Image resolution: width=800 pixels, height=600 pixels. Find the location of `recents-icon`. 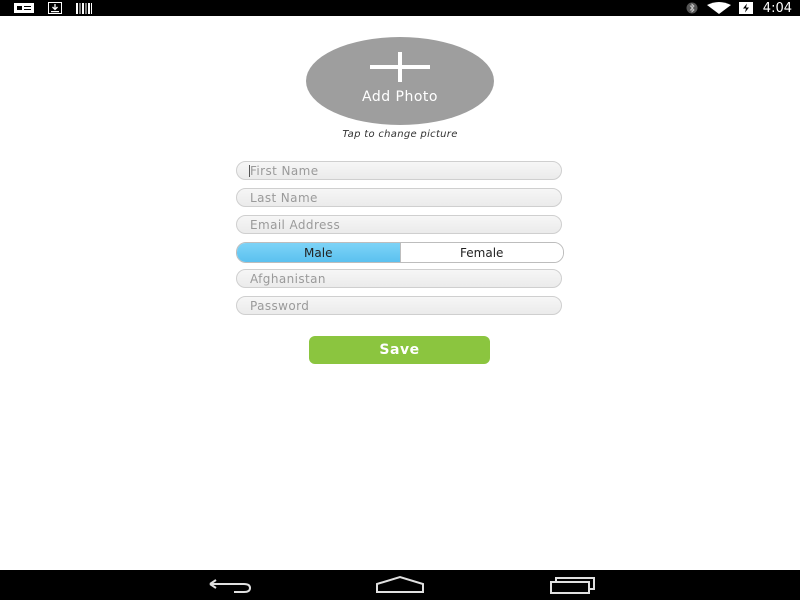

recents-icon is located at coordinates (573, 585).